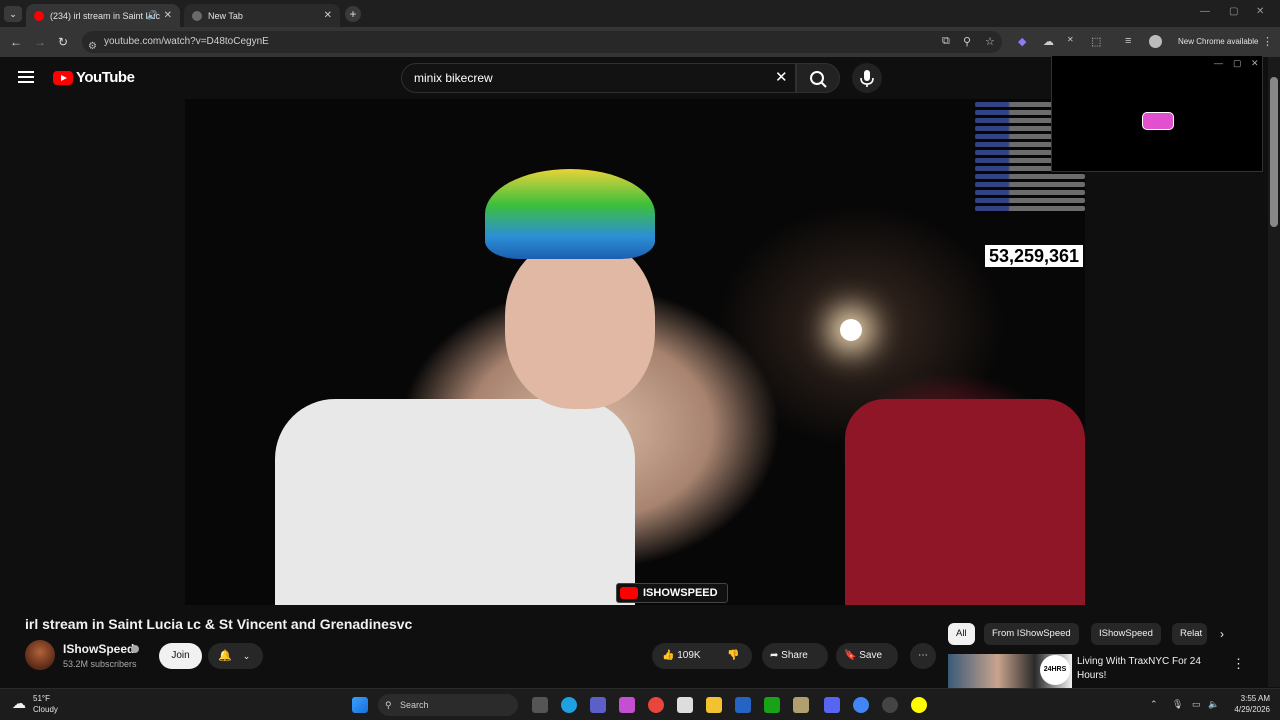  Describe the element at coordinates (197, 15) in the screenshot. I see `chrome-favicon-icon` at that location.